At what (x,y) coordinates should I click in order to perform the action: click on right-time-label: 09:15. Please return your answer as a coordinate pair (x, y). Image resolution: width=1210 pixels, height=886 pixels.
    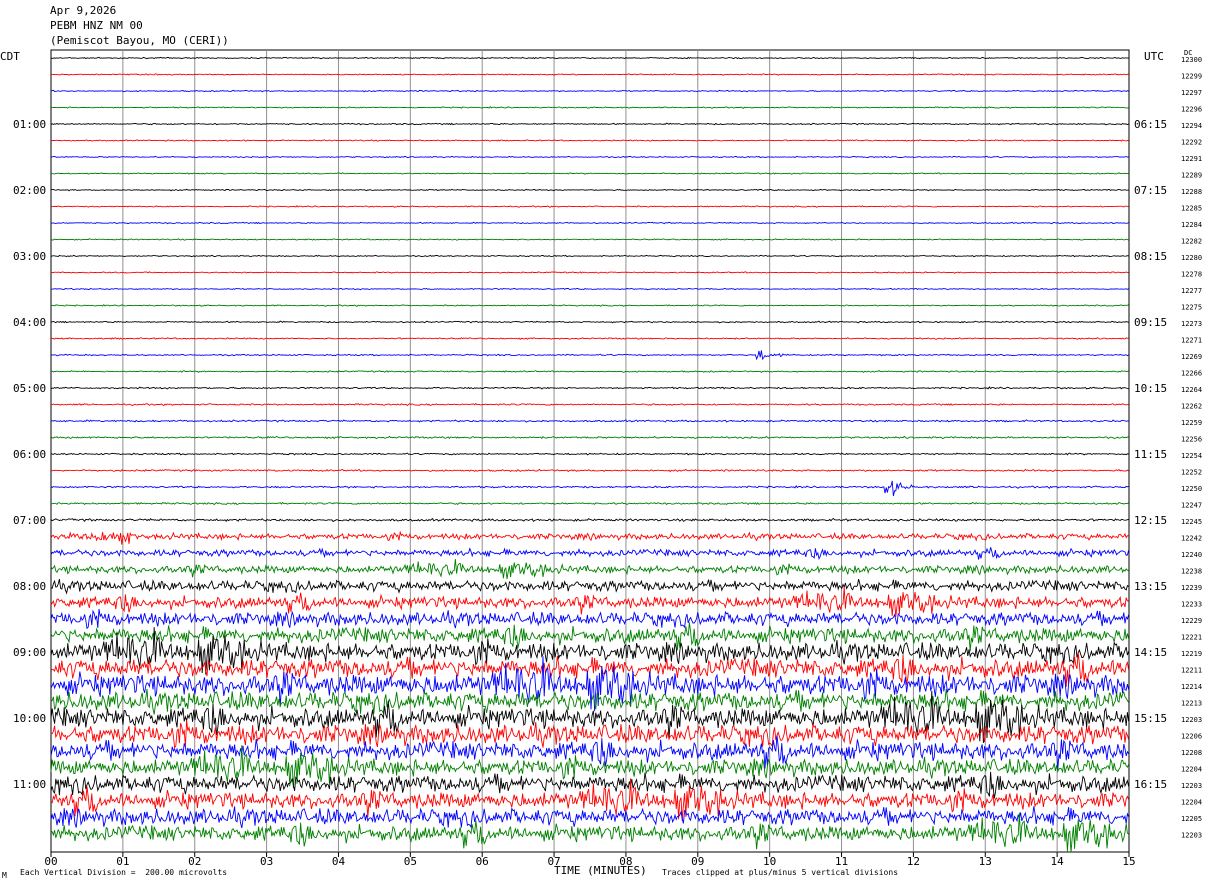
    Looking at the image, I should click on (1150, 322).